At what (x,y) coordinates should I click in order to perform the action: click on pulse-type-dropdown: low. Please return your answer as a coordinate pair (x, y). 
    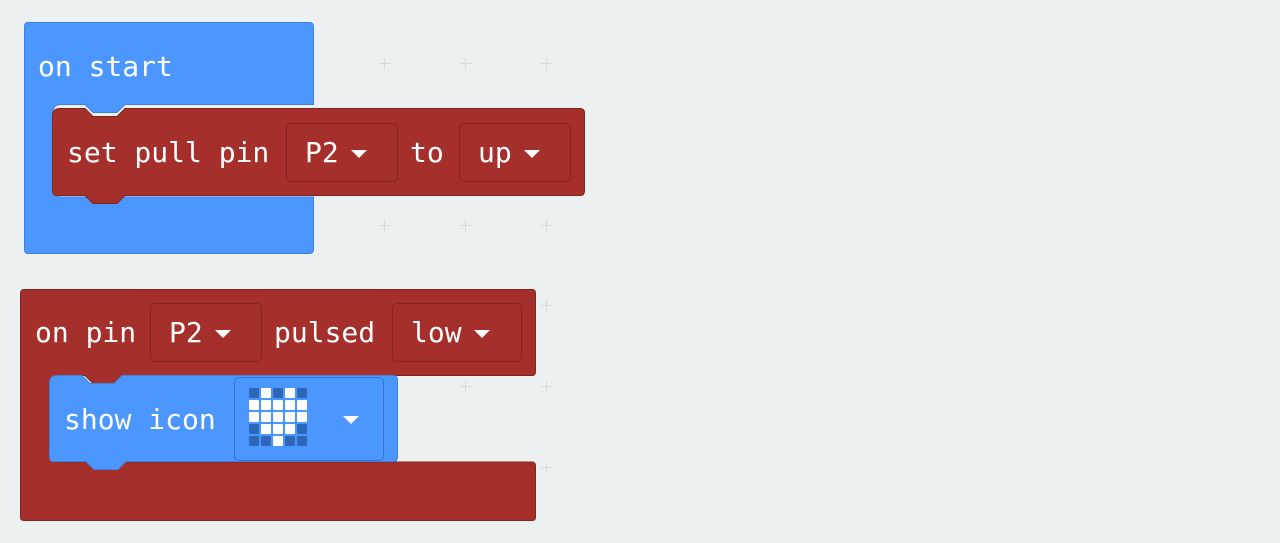
    Looking at the image, I should click on (457, 332).